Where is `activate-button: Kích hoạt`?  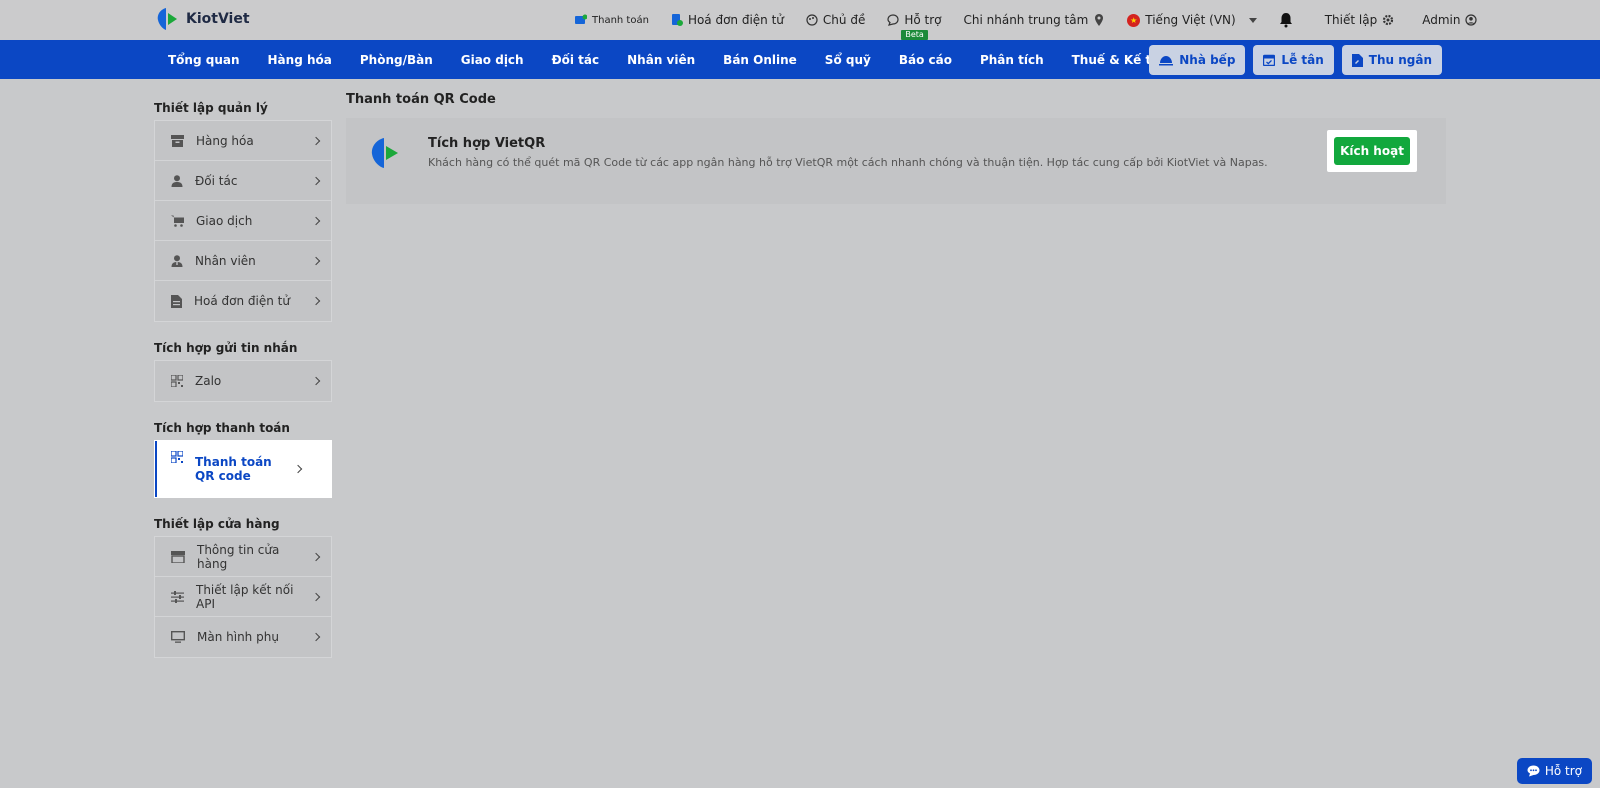
activate-button: Kích hoạt is located at coordinates (1372, 151).